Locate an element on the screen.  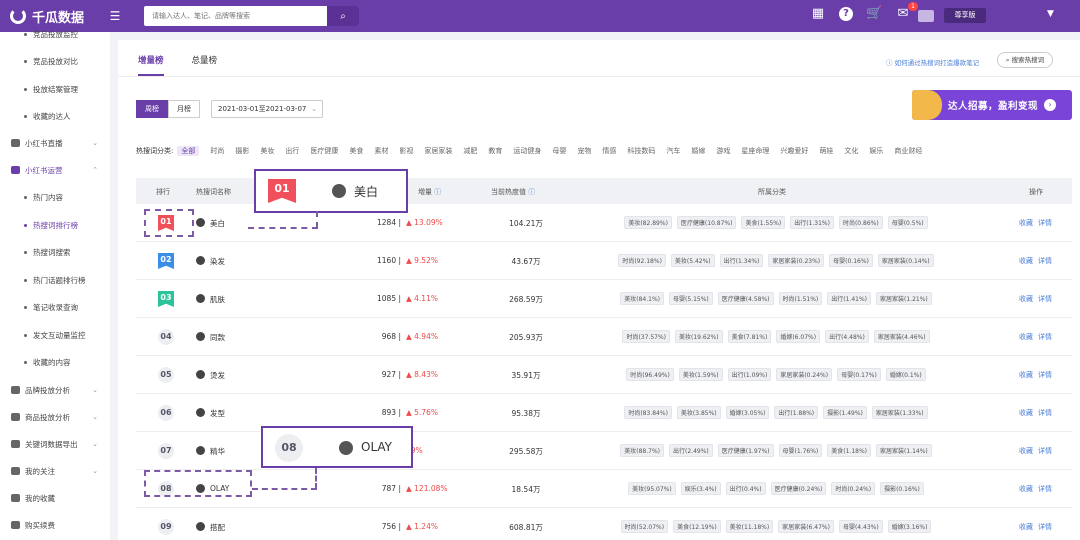
row-ops: 收藏 详情 is located at coordinates (1038, 527).